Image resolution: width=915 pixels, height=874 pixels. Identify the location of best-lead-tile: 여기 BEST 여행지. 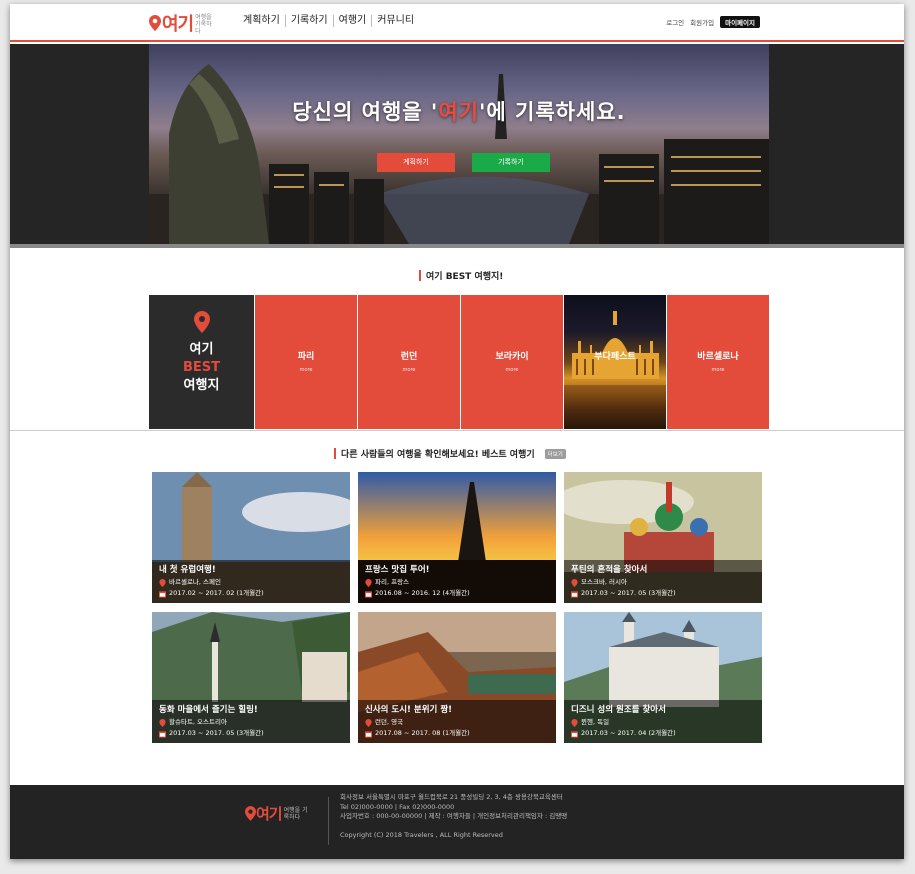
(201, 362).